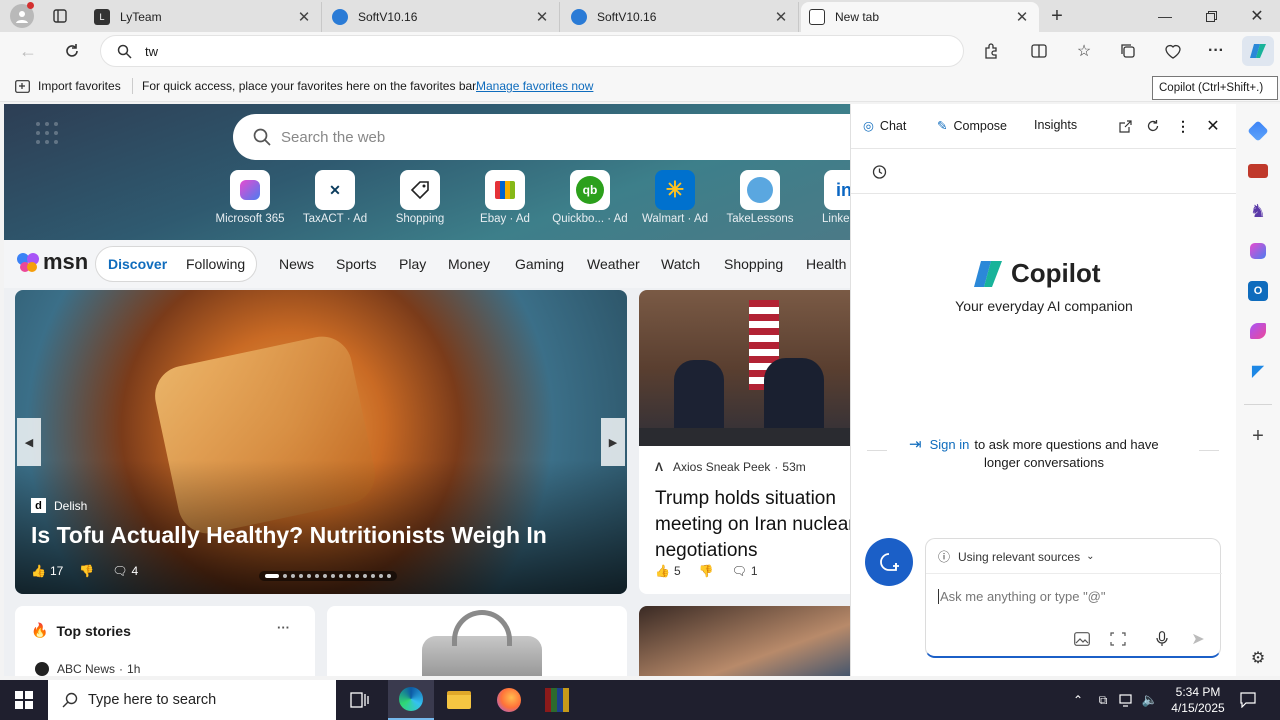 The image size is (1280, 720). Describe the element at coordinates (412, 264) in the screenshot. I see `nav-play: Play` at that location.